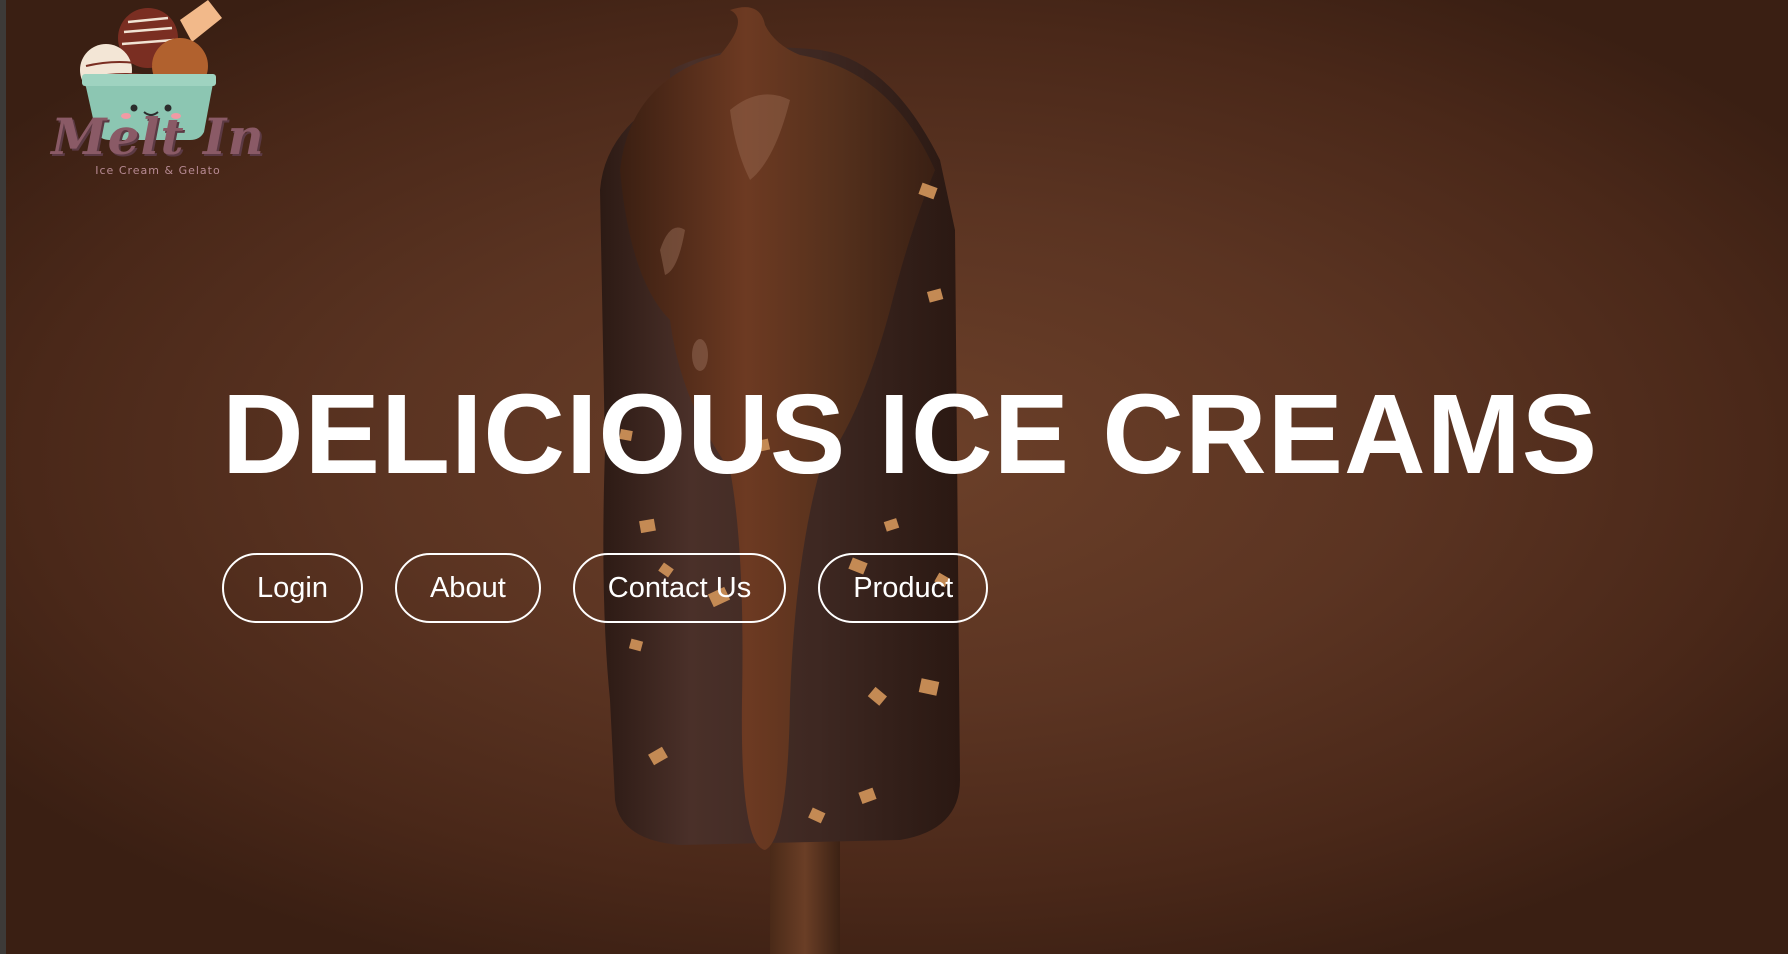 Image resolution: width=1788 pixels, height=954 pixels. Describe the element at coordinates (903, 588) in the screenshot. I see `product-button: Product` at that location.